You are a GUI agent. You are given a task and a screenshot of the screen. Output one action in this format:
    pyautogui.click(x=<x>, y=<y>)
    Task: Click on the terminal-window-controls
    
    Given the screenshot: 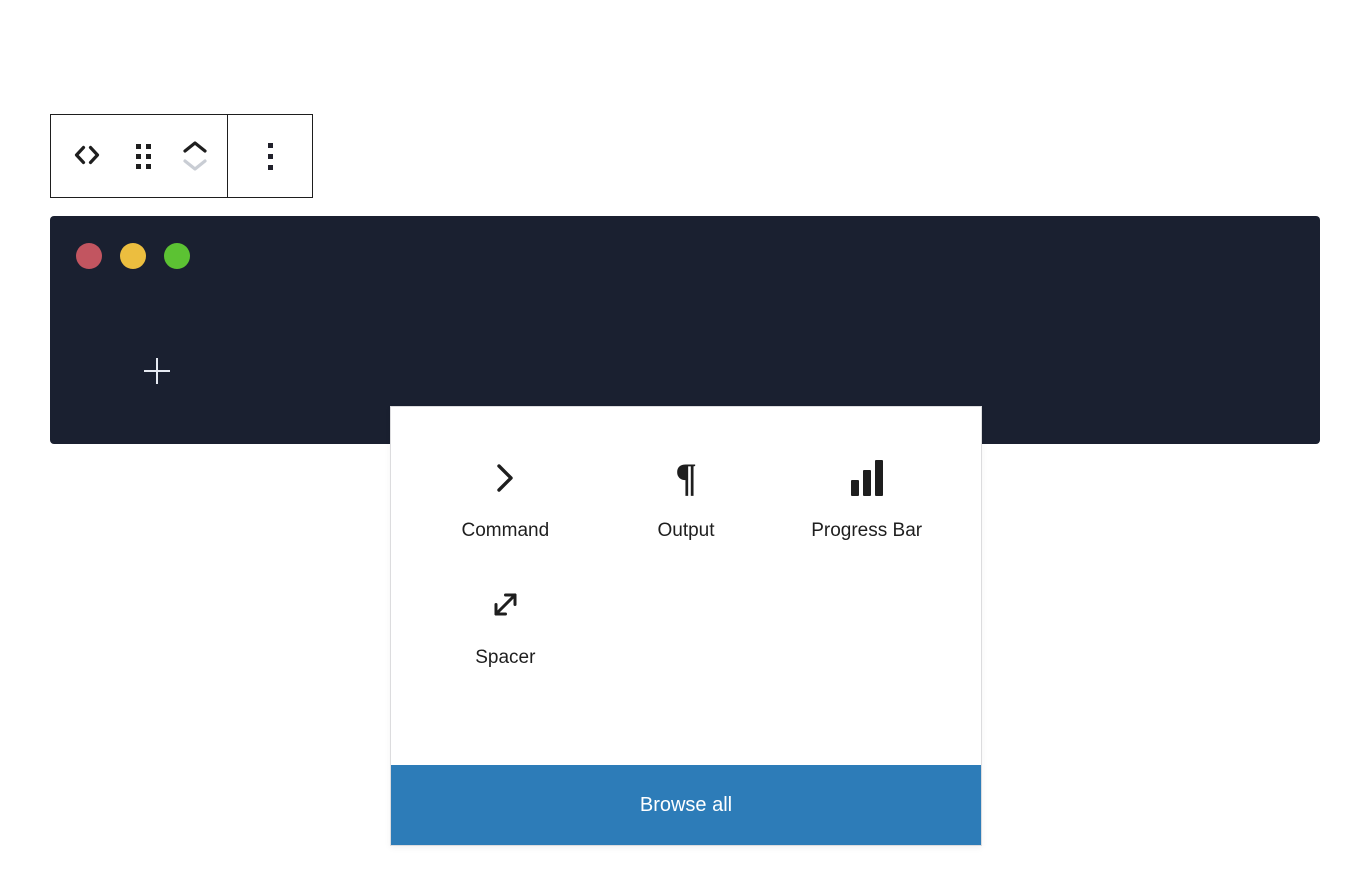 What is the action you would take?
    pyautogui.click(x=133, y=256)
    